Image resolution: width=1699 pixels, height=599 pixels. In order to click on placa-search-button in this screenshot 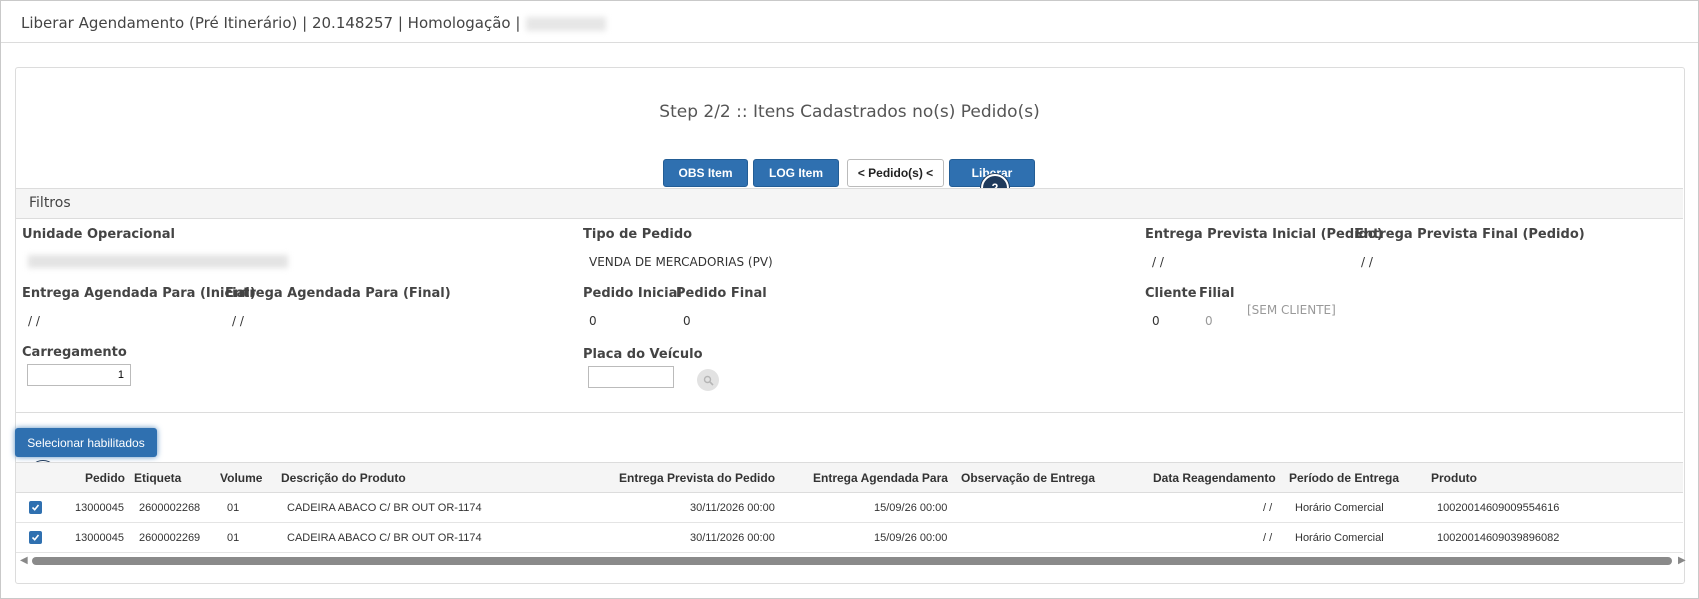, I will do `click(708, 380)`.